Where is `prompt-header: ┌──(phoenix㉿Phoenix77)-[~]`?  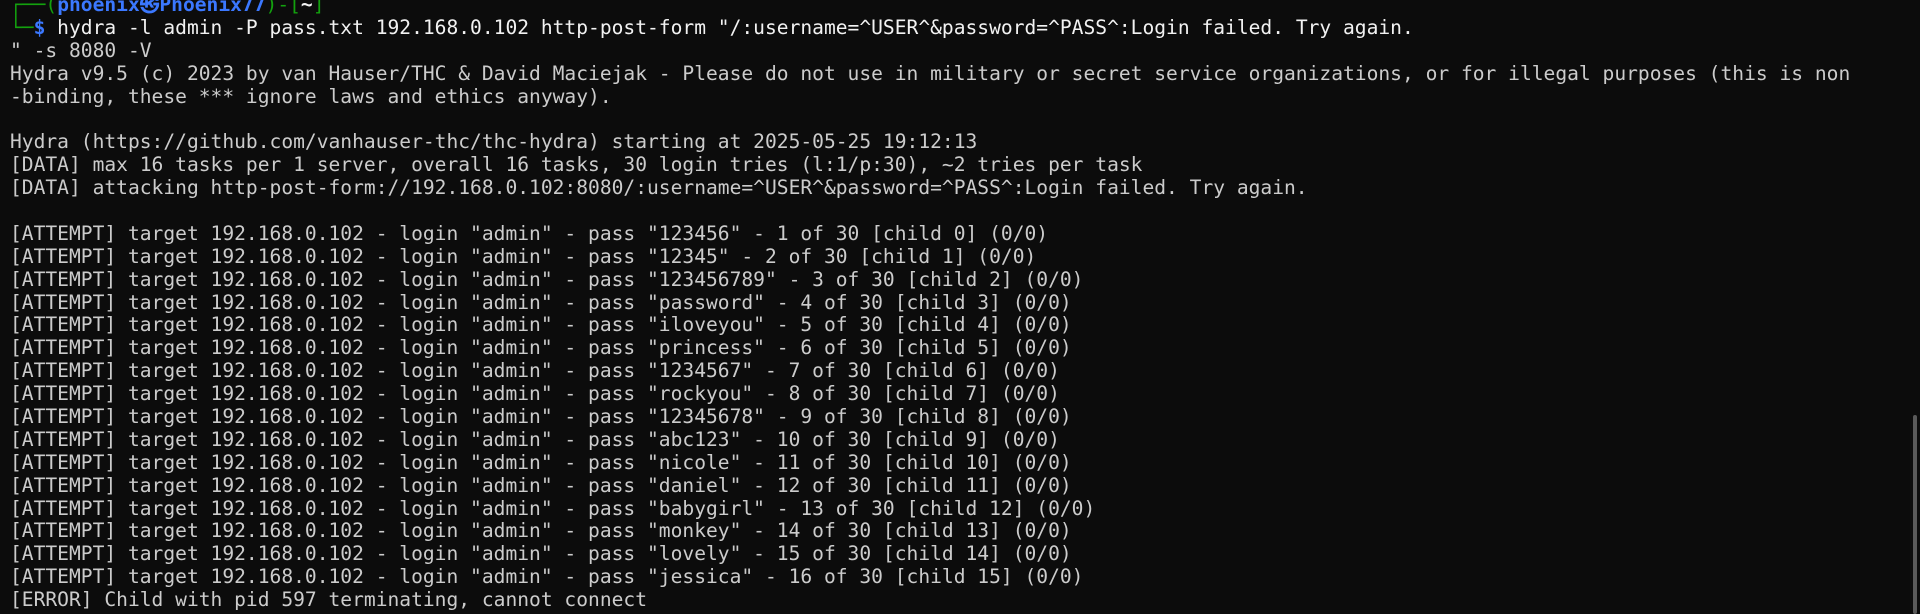
prompt-header: ┌──(phoenix㉿Phoenix77)-[~] is located at coordinates (959, 8).